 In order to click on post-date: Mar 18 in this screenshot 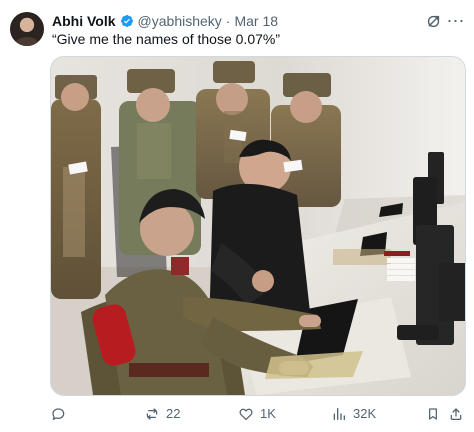, I will do `click(256, 21)`.